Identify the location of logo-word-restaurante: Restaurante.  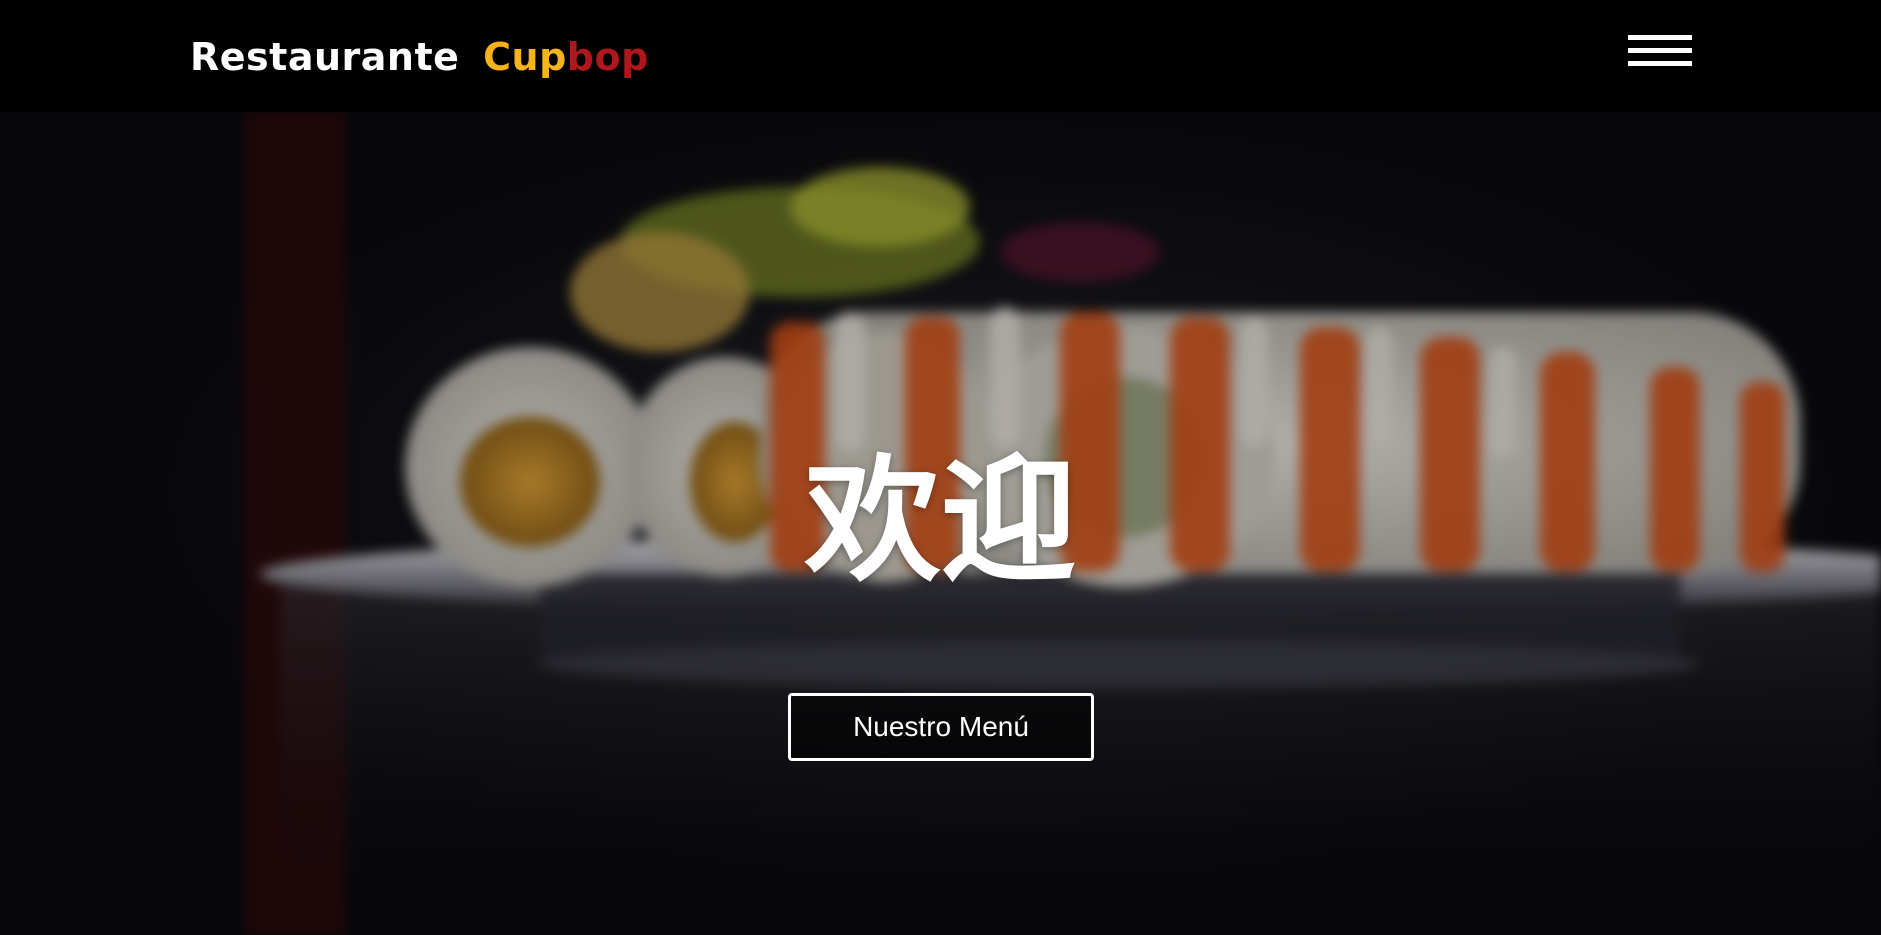
(325, 57).